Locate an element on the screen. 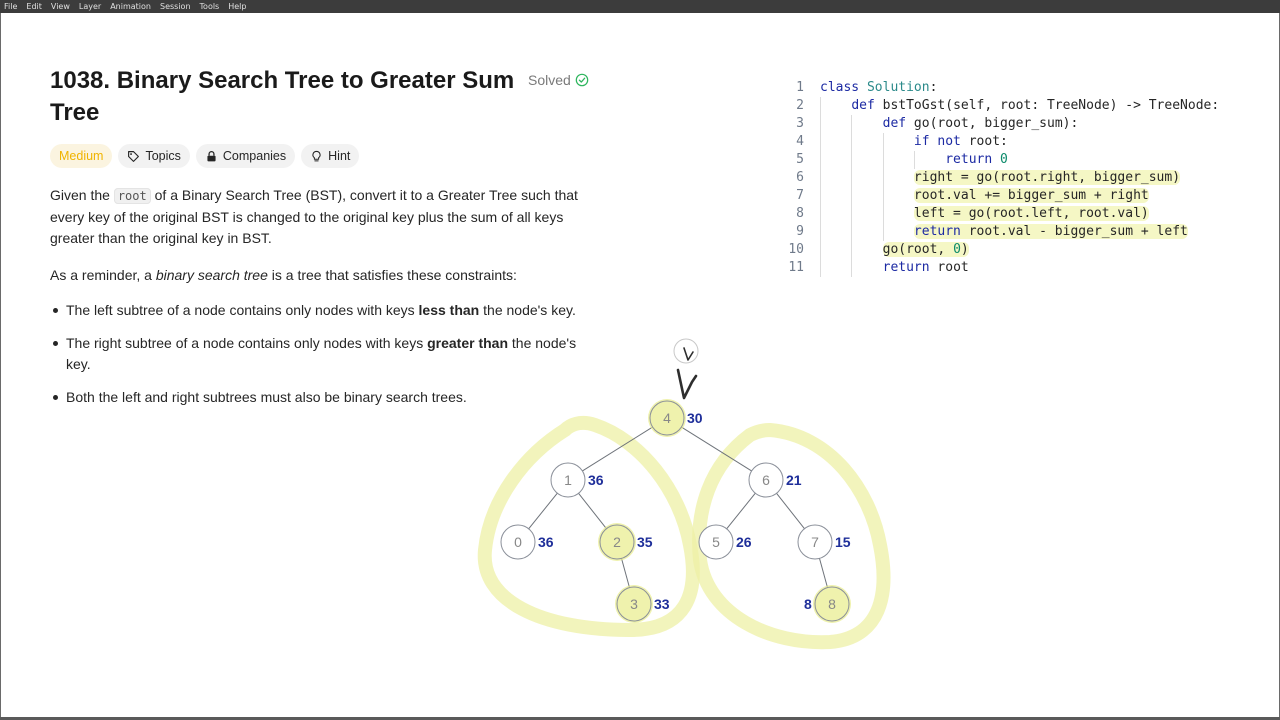  window-frame-left is located at coordinates (0, 366).